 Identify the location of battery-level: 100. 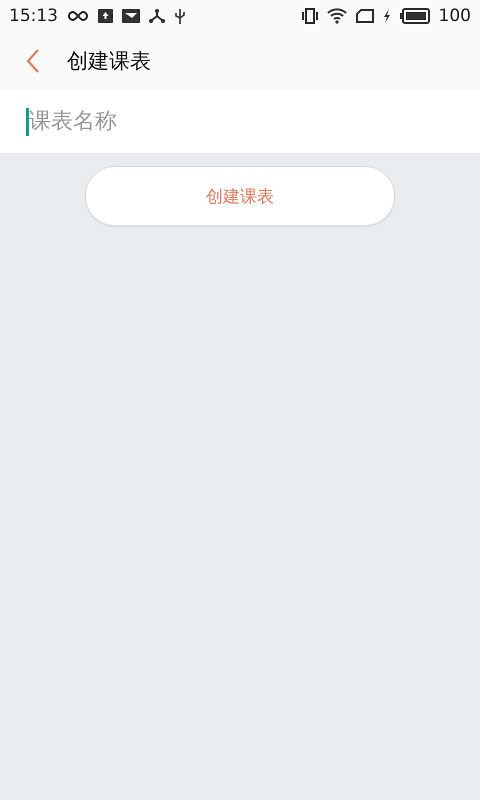
(454, 16).